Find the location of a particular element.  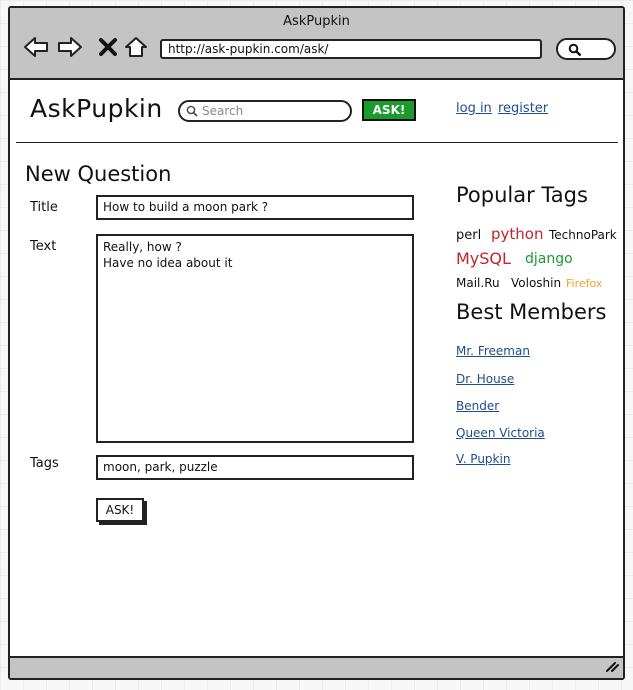

member-link: Queen Victoria is located at coordinates (500, 433).